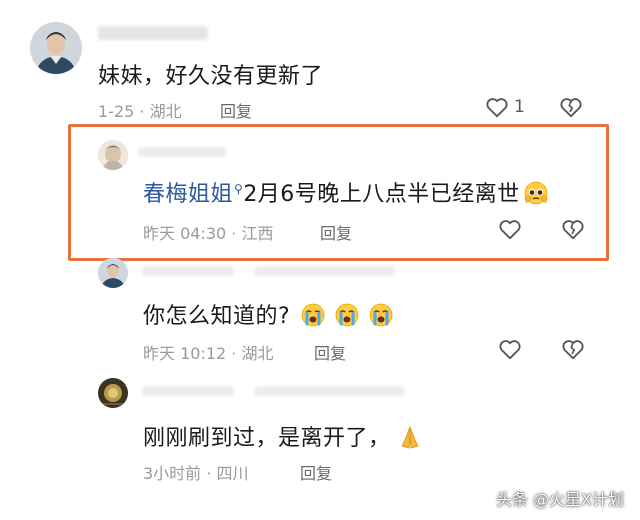  Describe the element at coordinates (409, 437) in the screenshot. I see `praying-hands-emoji-icon` at that location.